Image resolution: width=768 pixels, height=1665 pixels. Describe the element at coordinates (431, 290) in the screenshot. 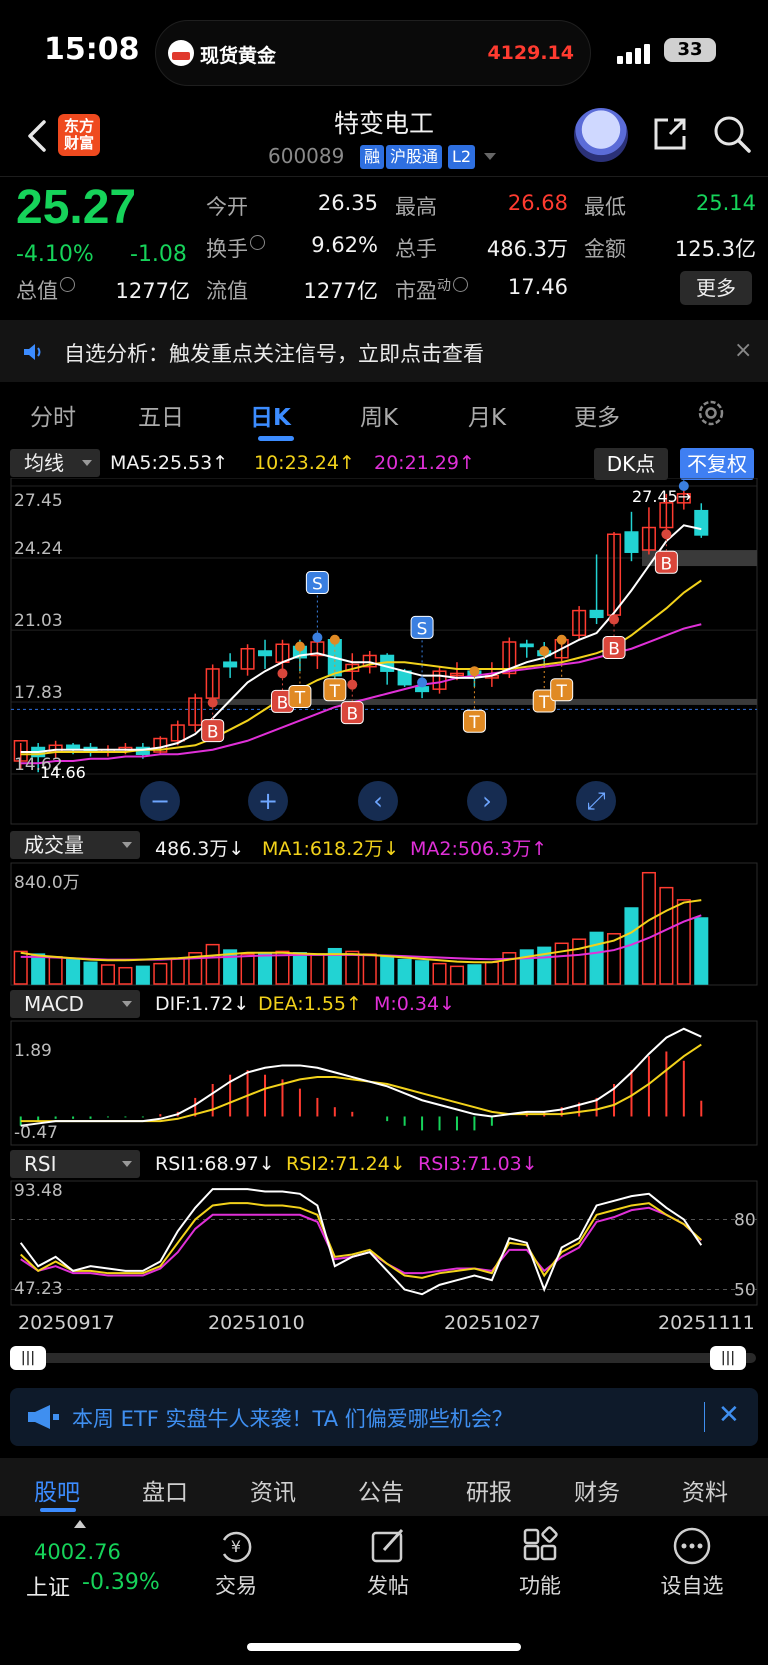

I see `pe-label: 市盈动` at that location.